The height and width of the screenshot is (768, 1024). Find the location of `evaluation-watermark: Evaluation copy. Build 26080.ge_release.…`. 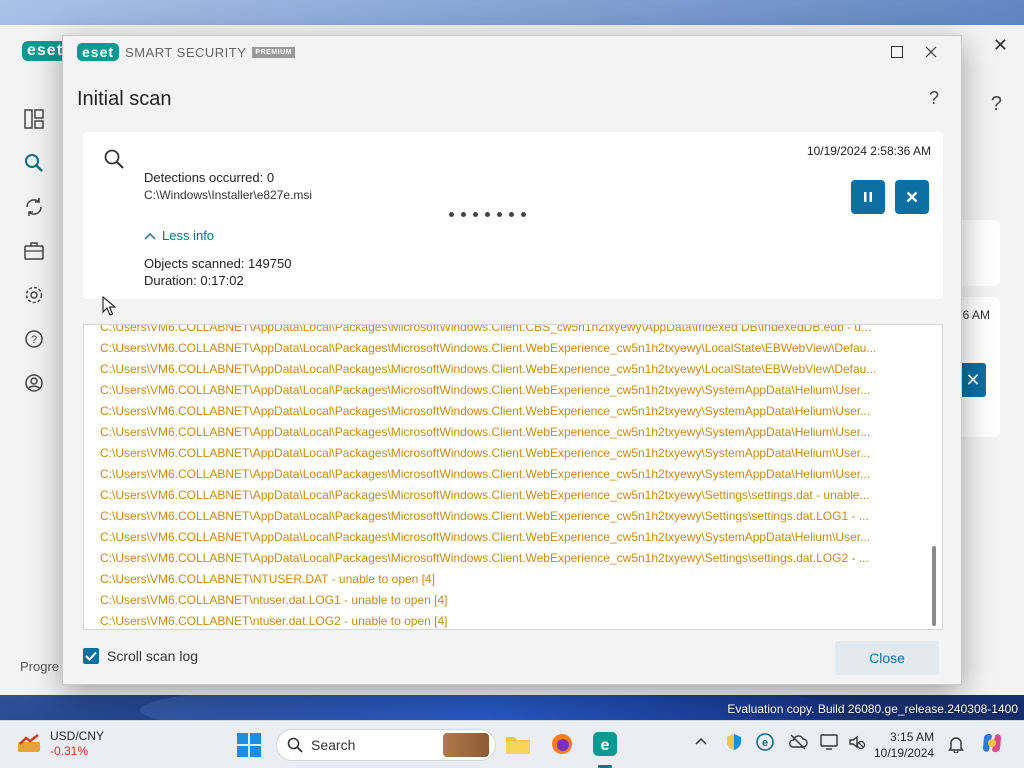

evaluation-watermark: Evaluation copy. Build 26080.ge_release.… is located at coordinates (872, 709).